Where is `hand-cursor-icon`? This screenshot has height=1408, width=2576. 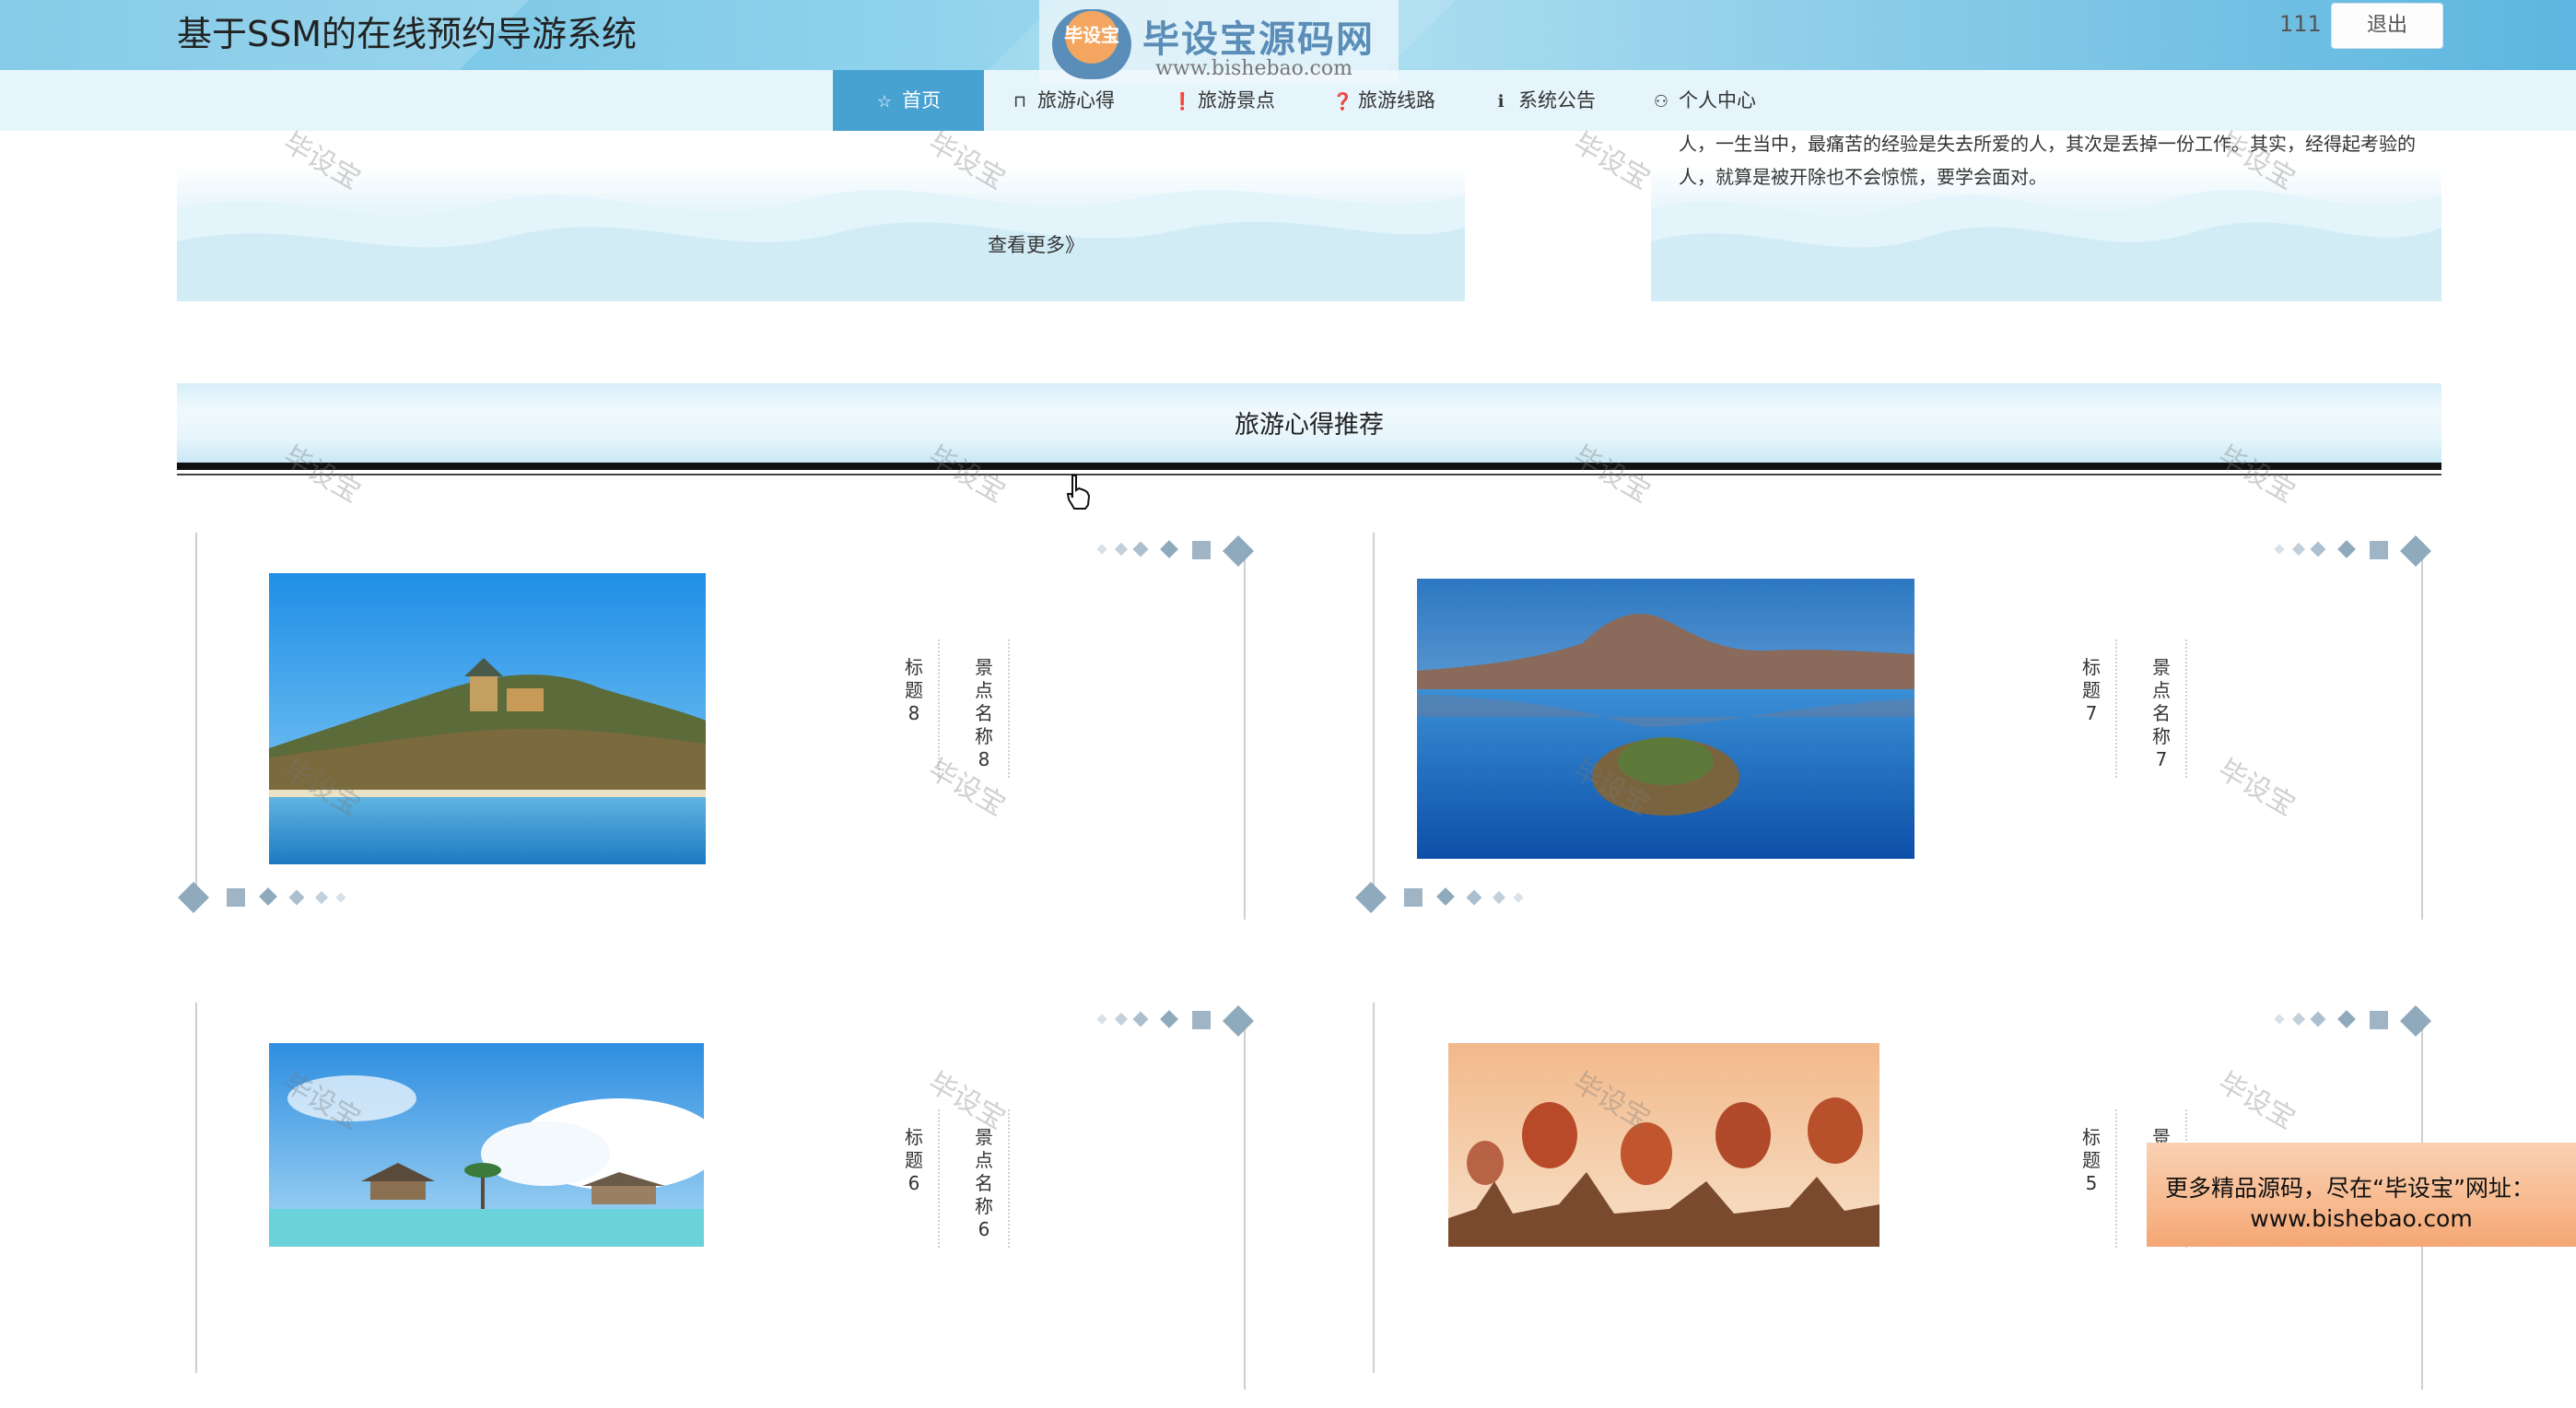 hand-cursor-icon is located at coordinates (1078, 492).